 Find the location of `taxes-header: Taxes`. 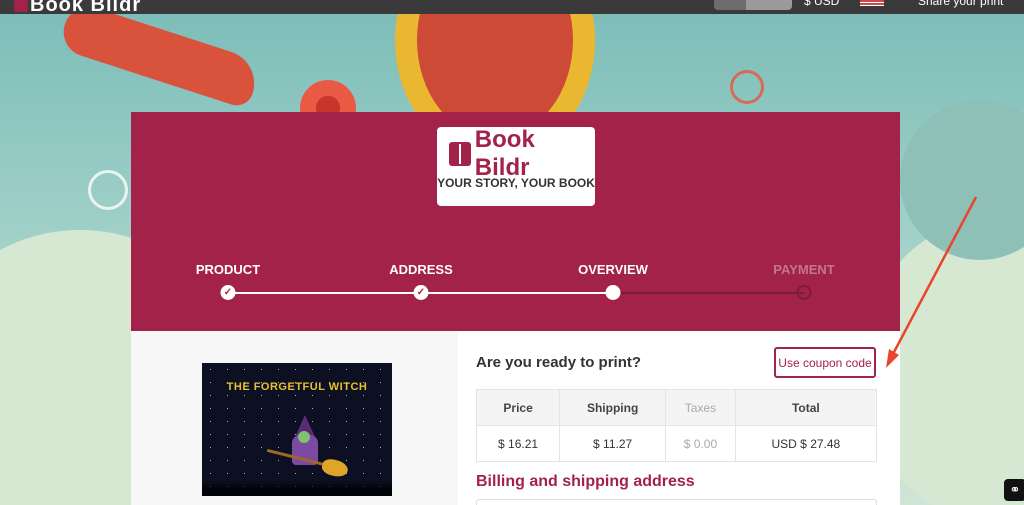

taxes-header: Taxes is located at coordinates (700, 407).